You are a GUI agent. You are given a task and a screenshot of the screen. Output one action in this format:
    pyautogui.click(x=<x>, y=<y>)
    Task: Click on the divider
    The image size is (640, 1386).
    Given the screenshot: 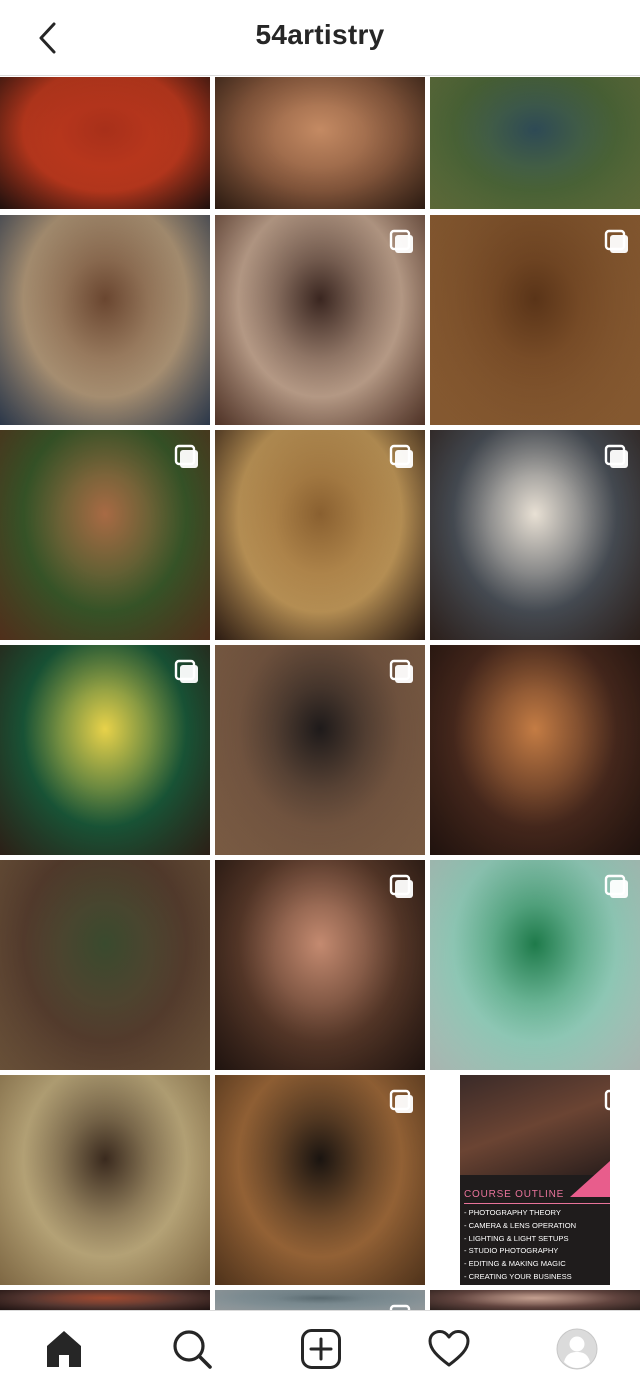 What is the action you would take?
    pyautogui.click(x=537, y=1203)
    